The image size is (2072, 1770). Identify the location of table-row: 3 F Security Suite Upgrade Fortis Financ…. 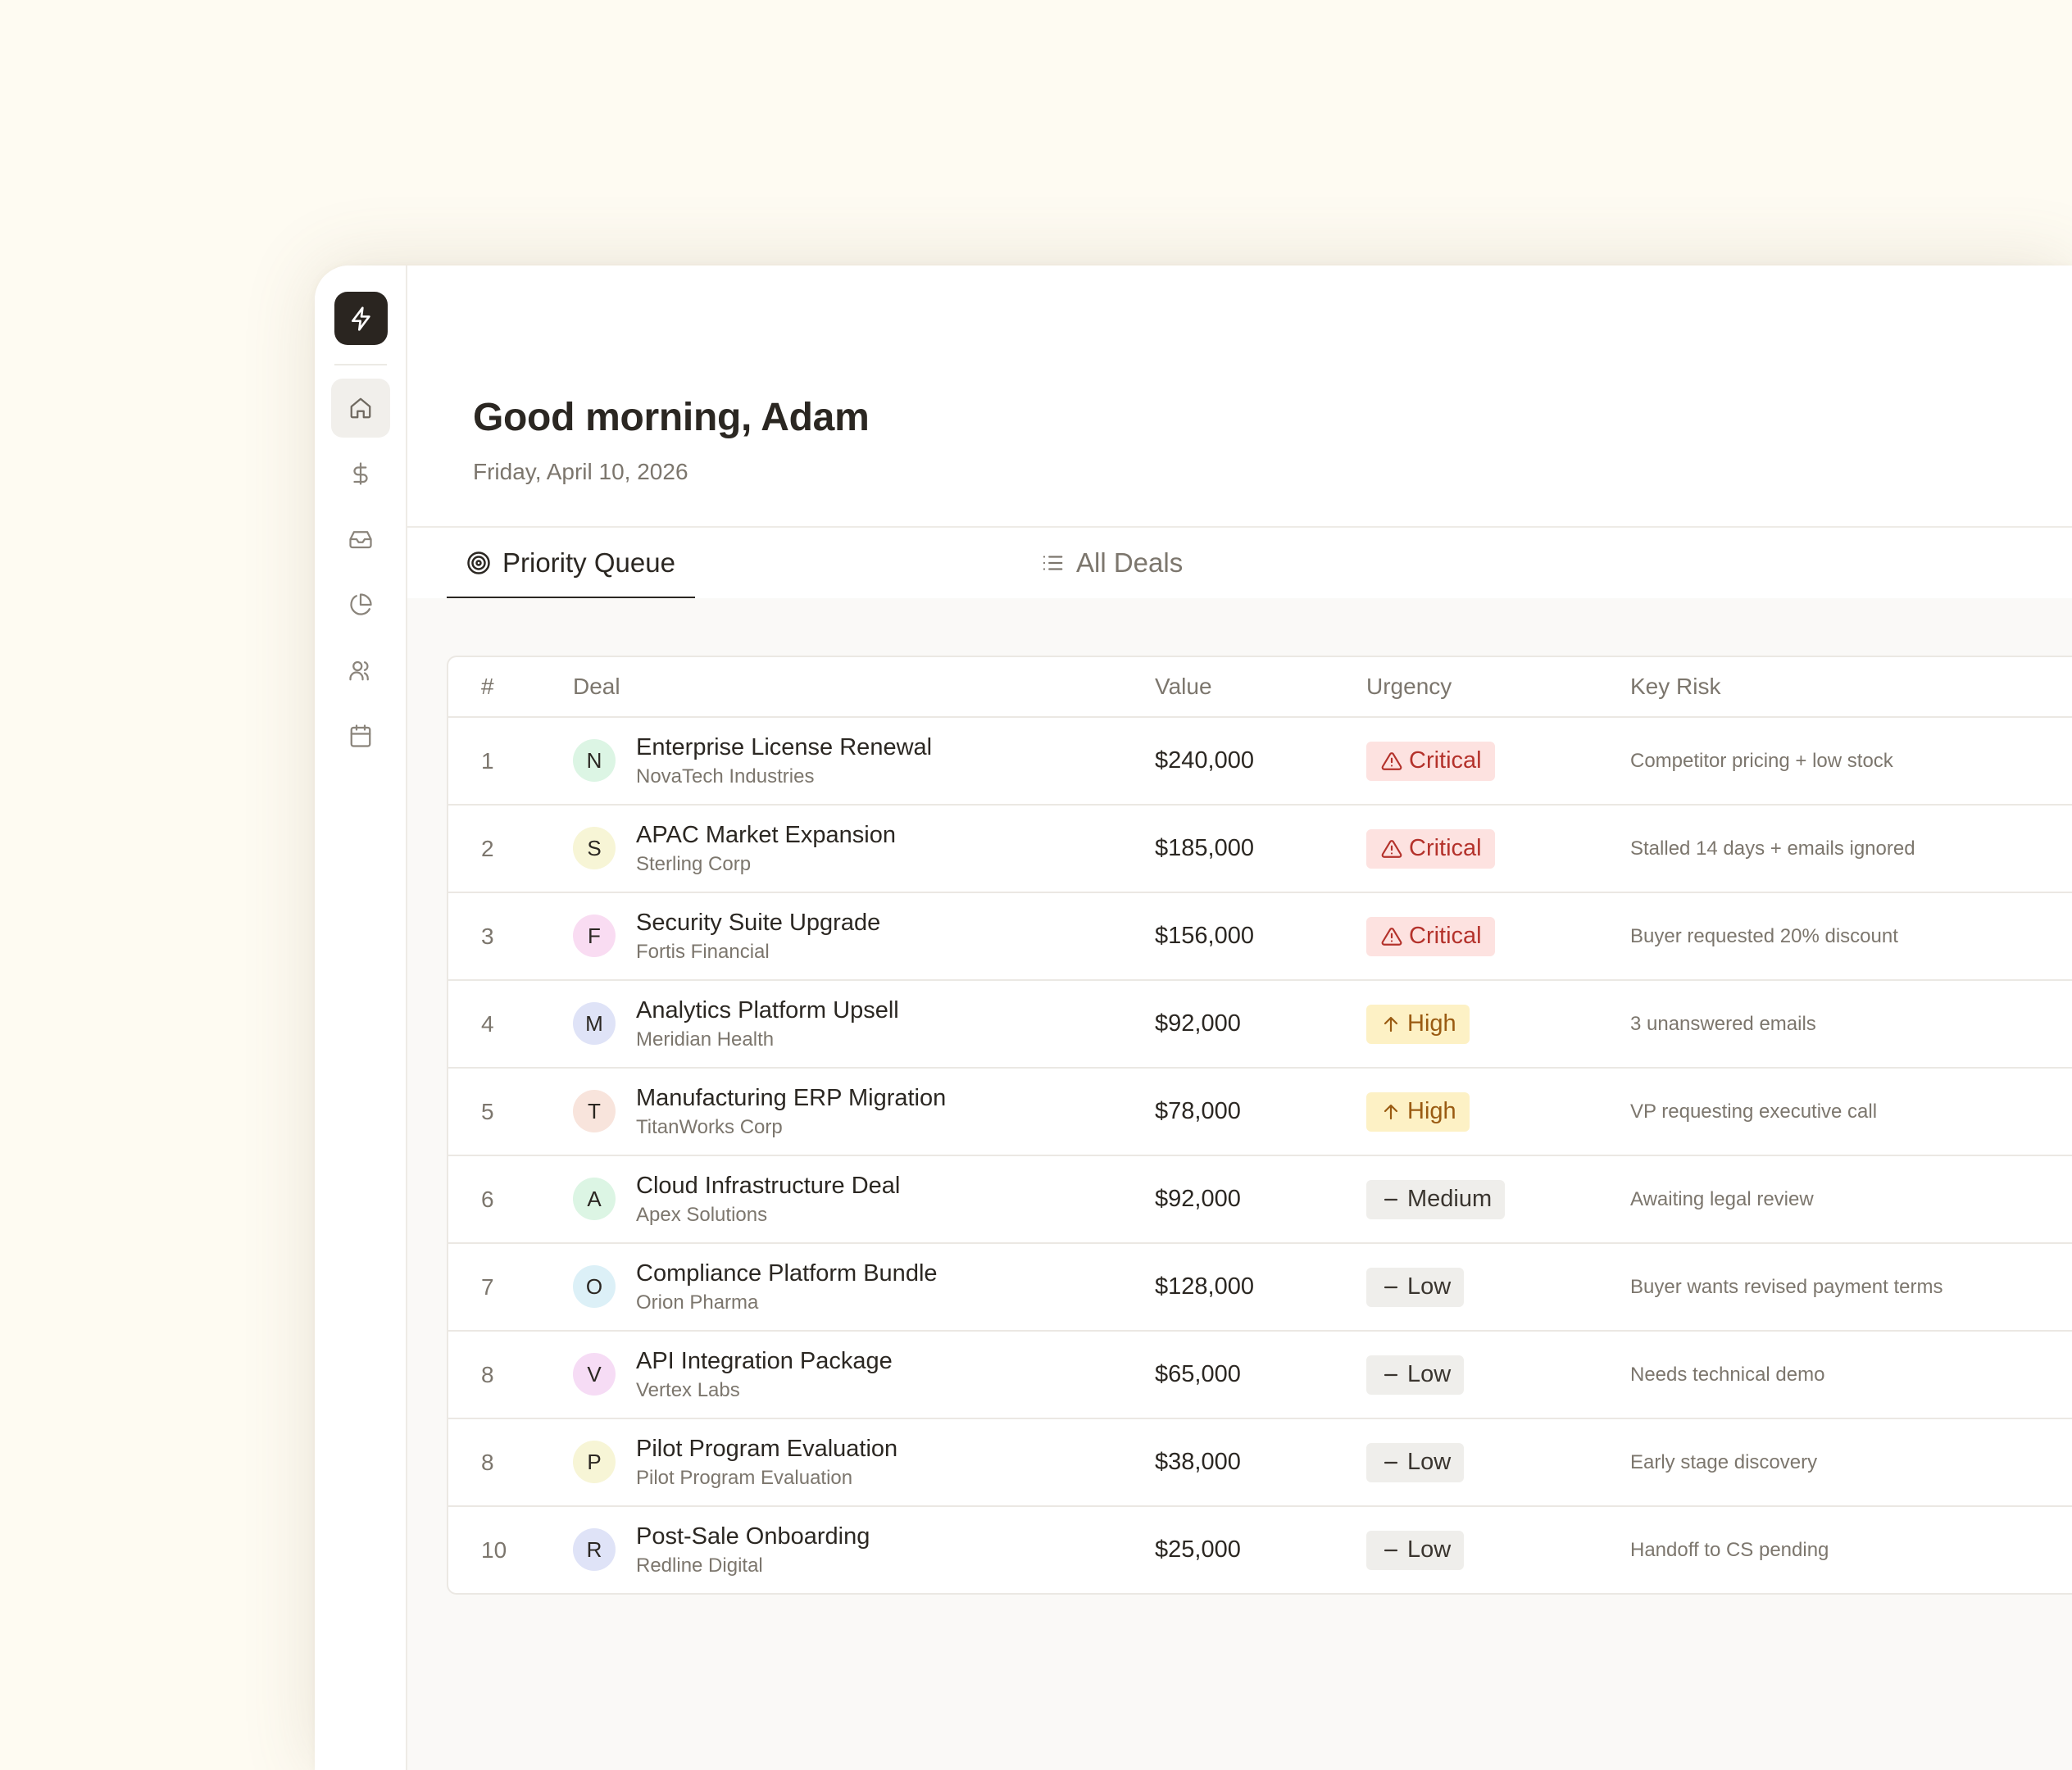
(1260, 937).